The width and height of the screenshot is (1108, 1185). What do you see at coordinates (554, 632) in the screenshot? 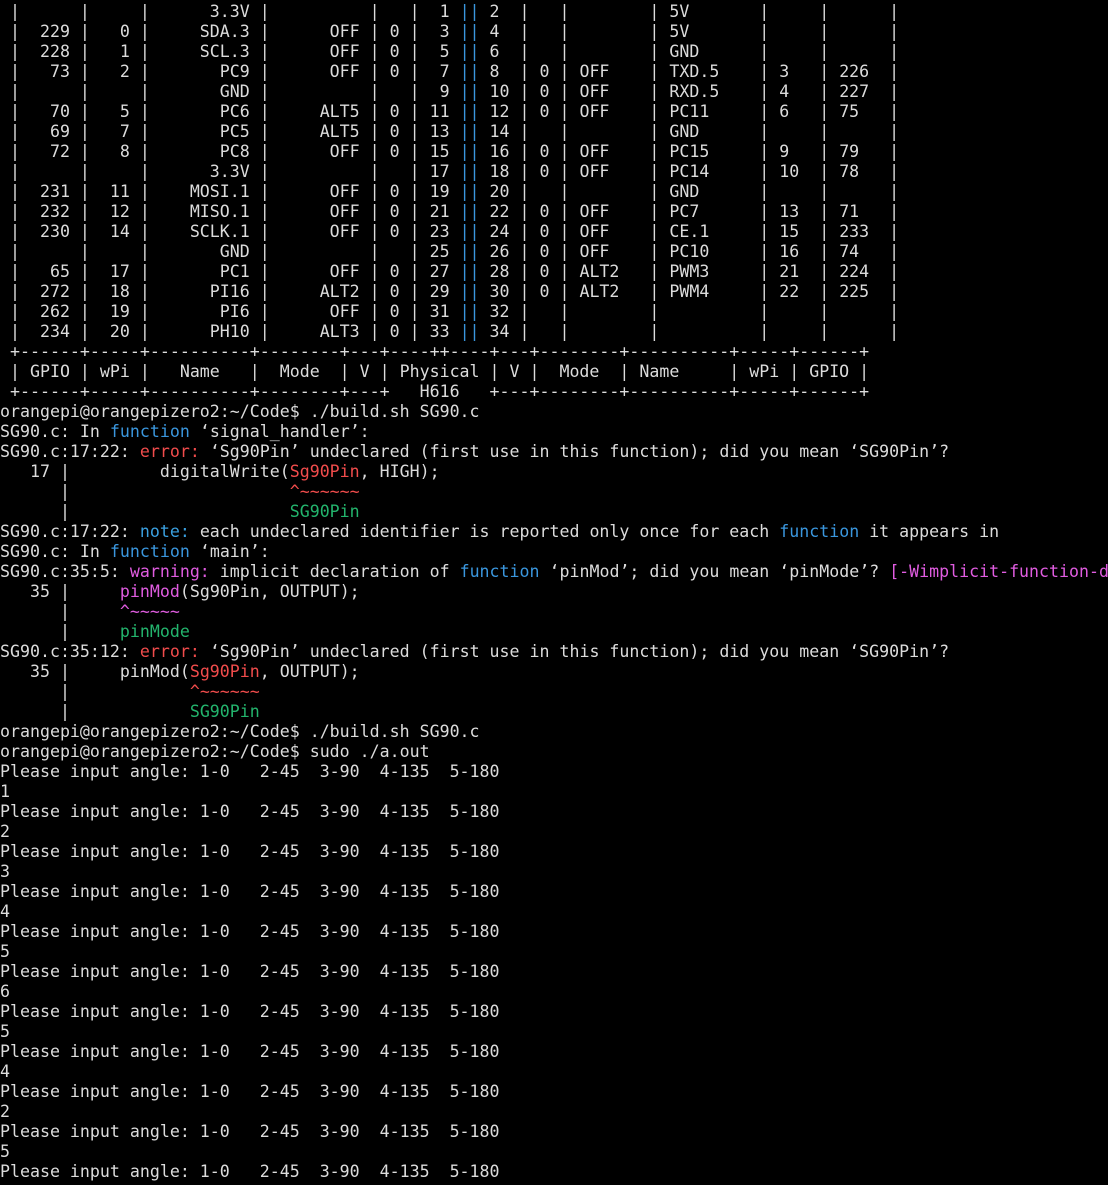
I see `terminal-line: | pinMode` at bounding box center [554, 632].